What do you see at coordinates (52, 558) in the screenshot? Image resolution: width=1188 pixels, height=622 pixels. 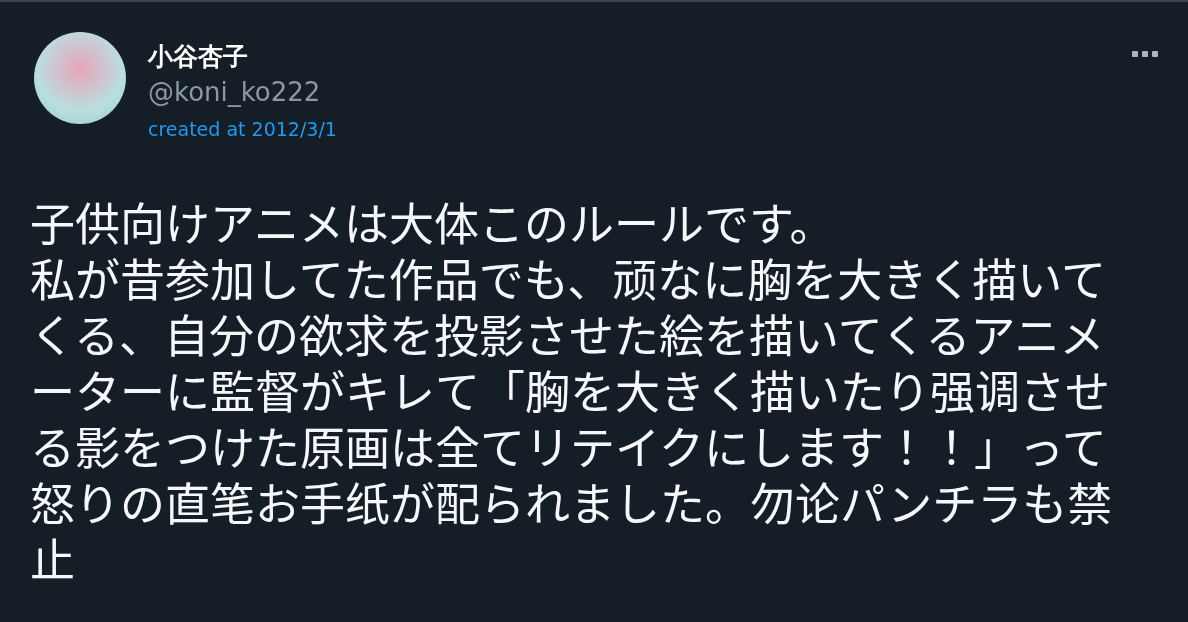 I see `tweet-text-line: 止` at bounding box center [52, 558].